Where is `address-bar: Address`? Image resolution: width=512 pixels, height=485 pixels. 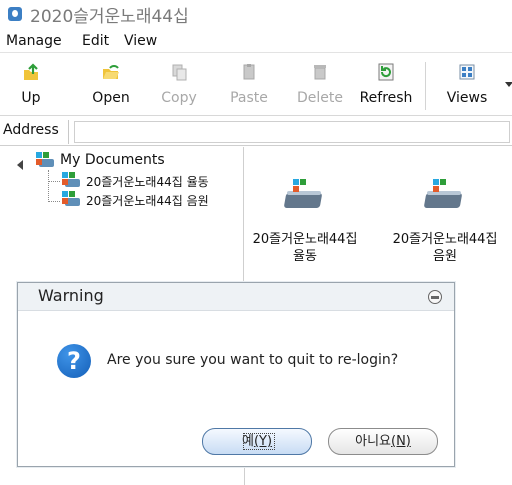 address-bar: Address is located at coordinates (256, 132).